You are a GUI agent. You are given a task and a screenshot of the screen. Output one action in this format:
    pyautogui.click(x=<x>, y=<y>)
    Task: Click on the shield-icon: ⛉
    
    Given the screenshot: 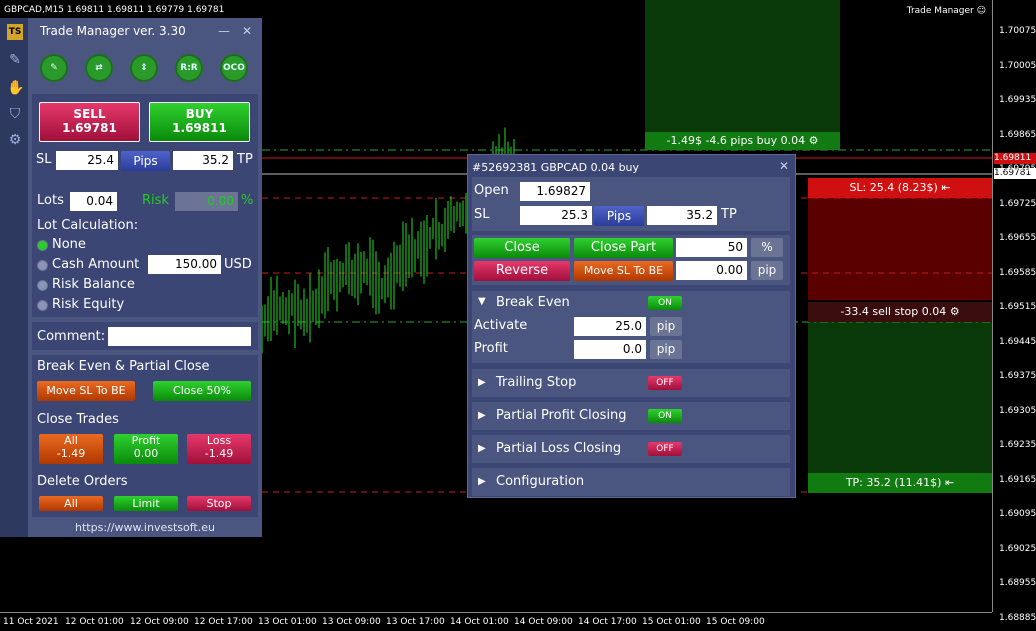 What is the action you would take?
    pyautogui.click(x=15, y=114)
    